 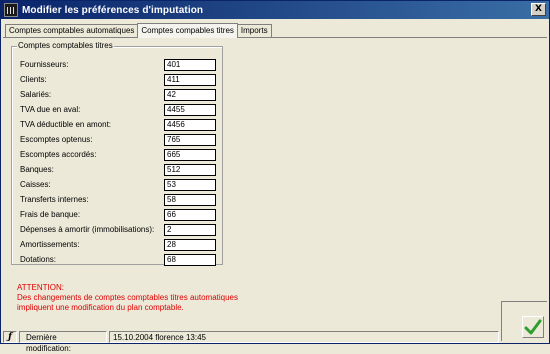 What do you see at coordinates (190, 215) in the screenshot?
I see `frais-banque-field: 66` at bounding box center [190, 215].